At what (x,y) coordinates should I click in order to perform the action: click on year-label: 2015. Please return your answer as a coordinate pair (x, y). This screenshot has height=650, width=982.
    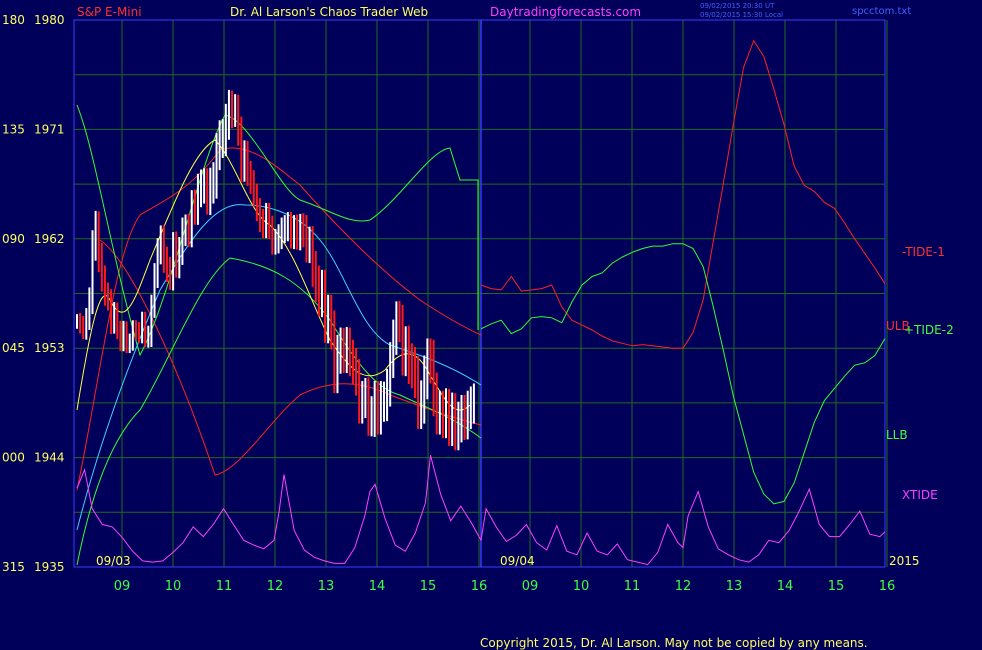
    Looking at the image, I should click on (904, 561).